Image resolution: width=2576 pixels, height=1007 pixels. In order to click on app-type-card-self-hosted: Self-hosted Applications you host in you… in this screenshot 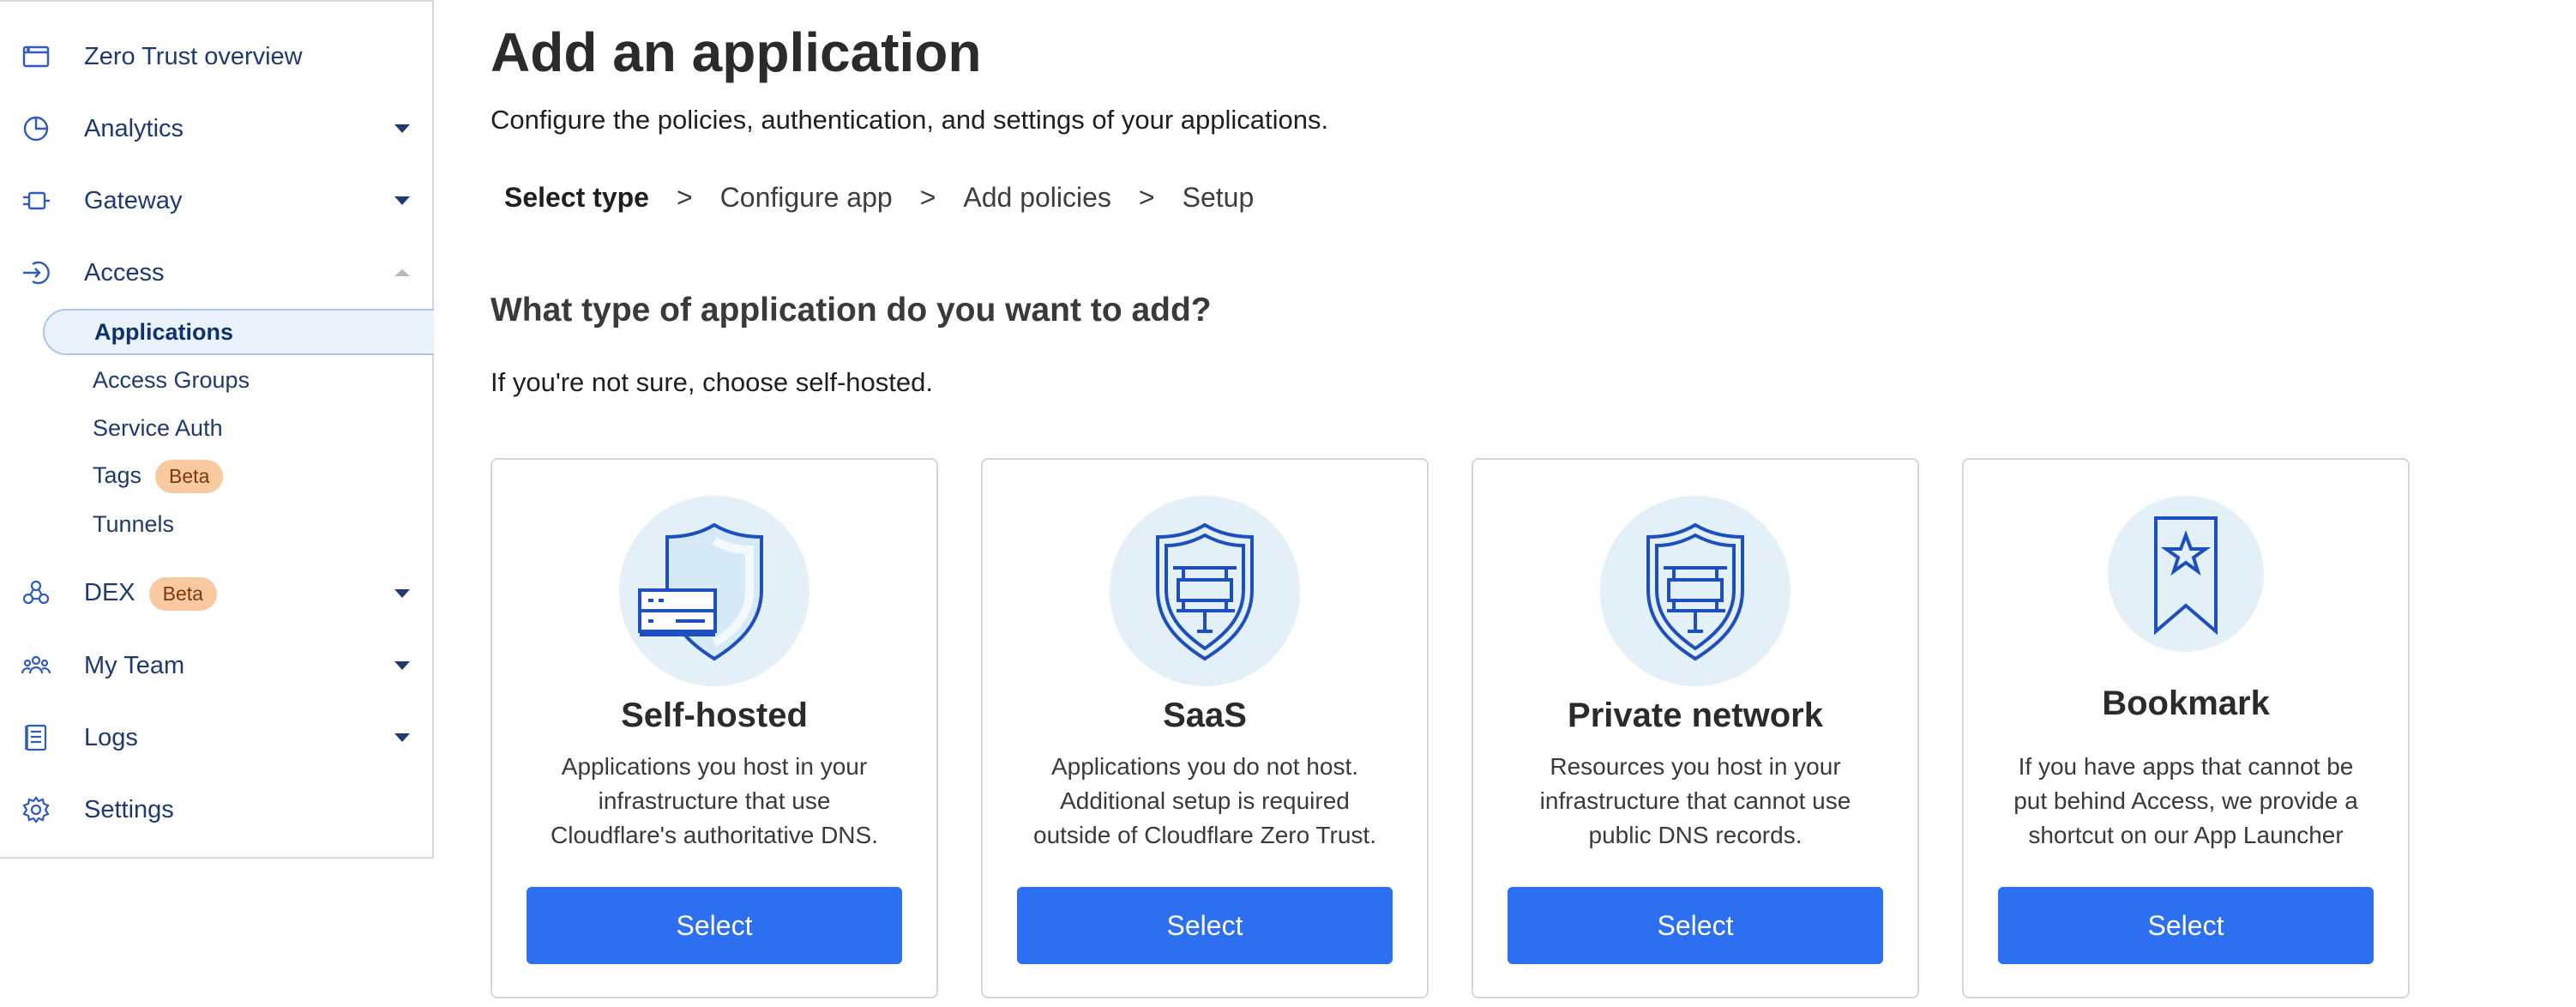, I will do `click(714, 728)`.